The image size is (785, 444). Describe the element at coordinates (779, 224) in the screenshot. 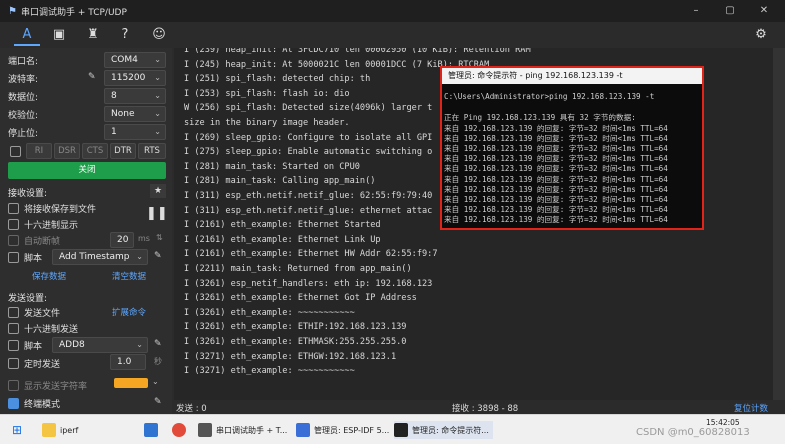

I see `terminal-scrollbar` at that location.